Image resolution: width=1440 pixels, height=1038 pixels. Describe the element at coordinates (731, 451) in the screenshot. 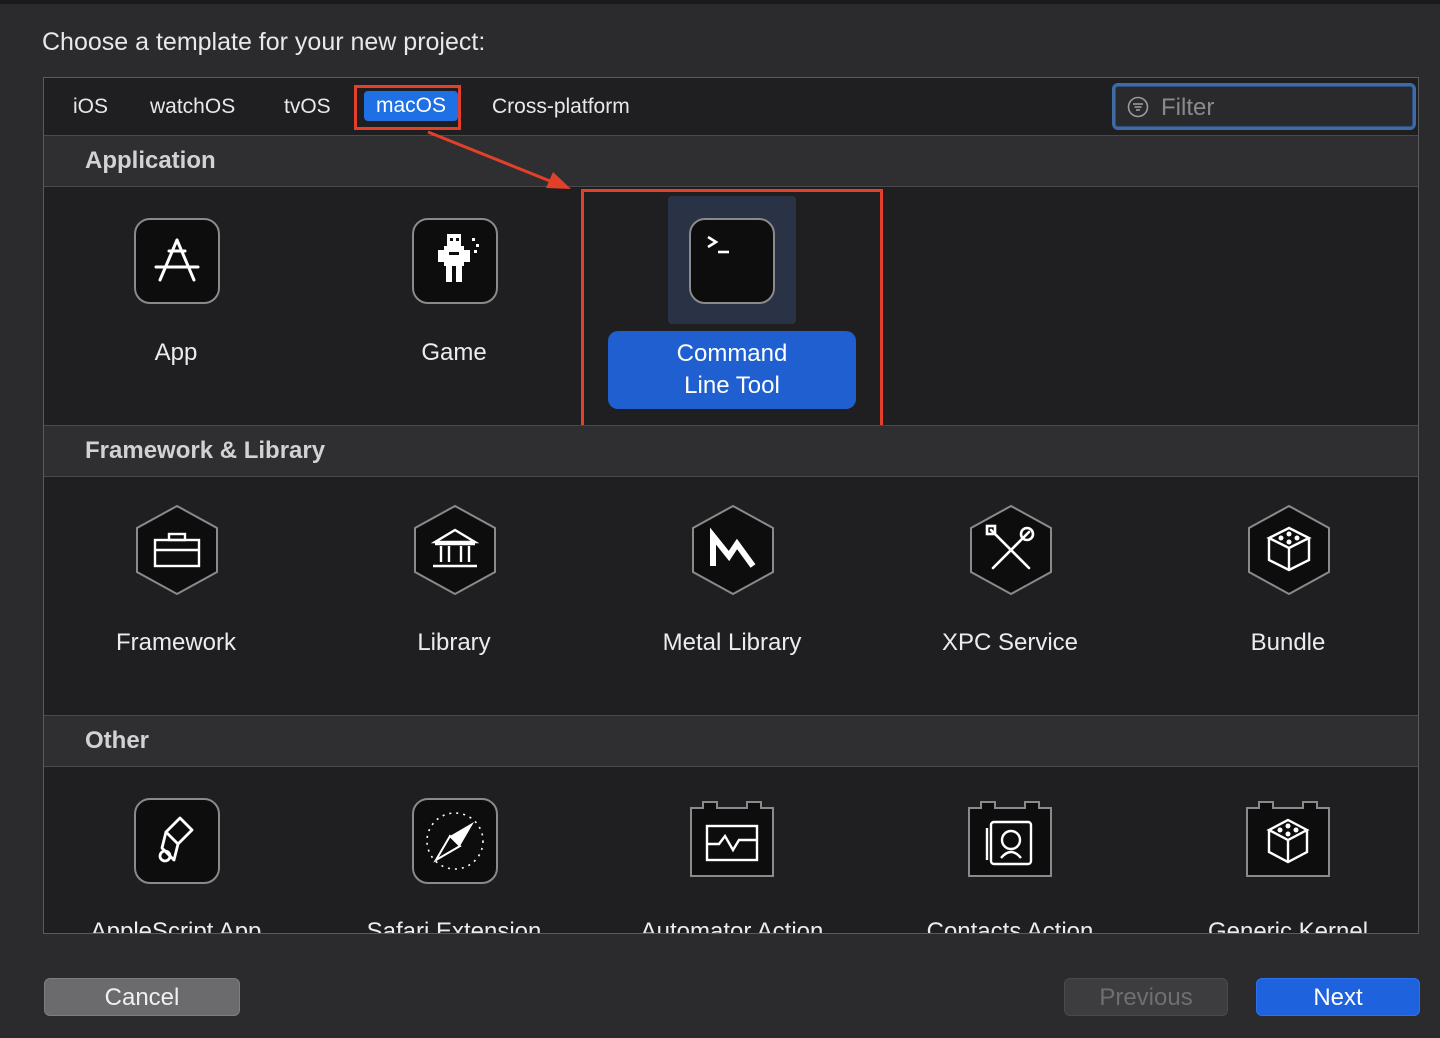

I see `section-framework-header: Framework & Library` at that location.